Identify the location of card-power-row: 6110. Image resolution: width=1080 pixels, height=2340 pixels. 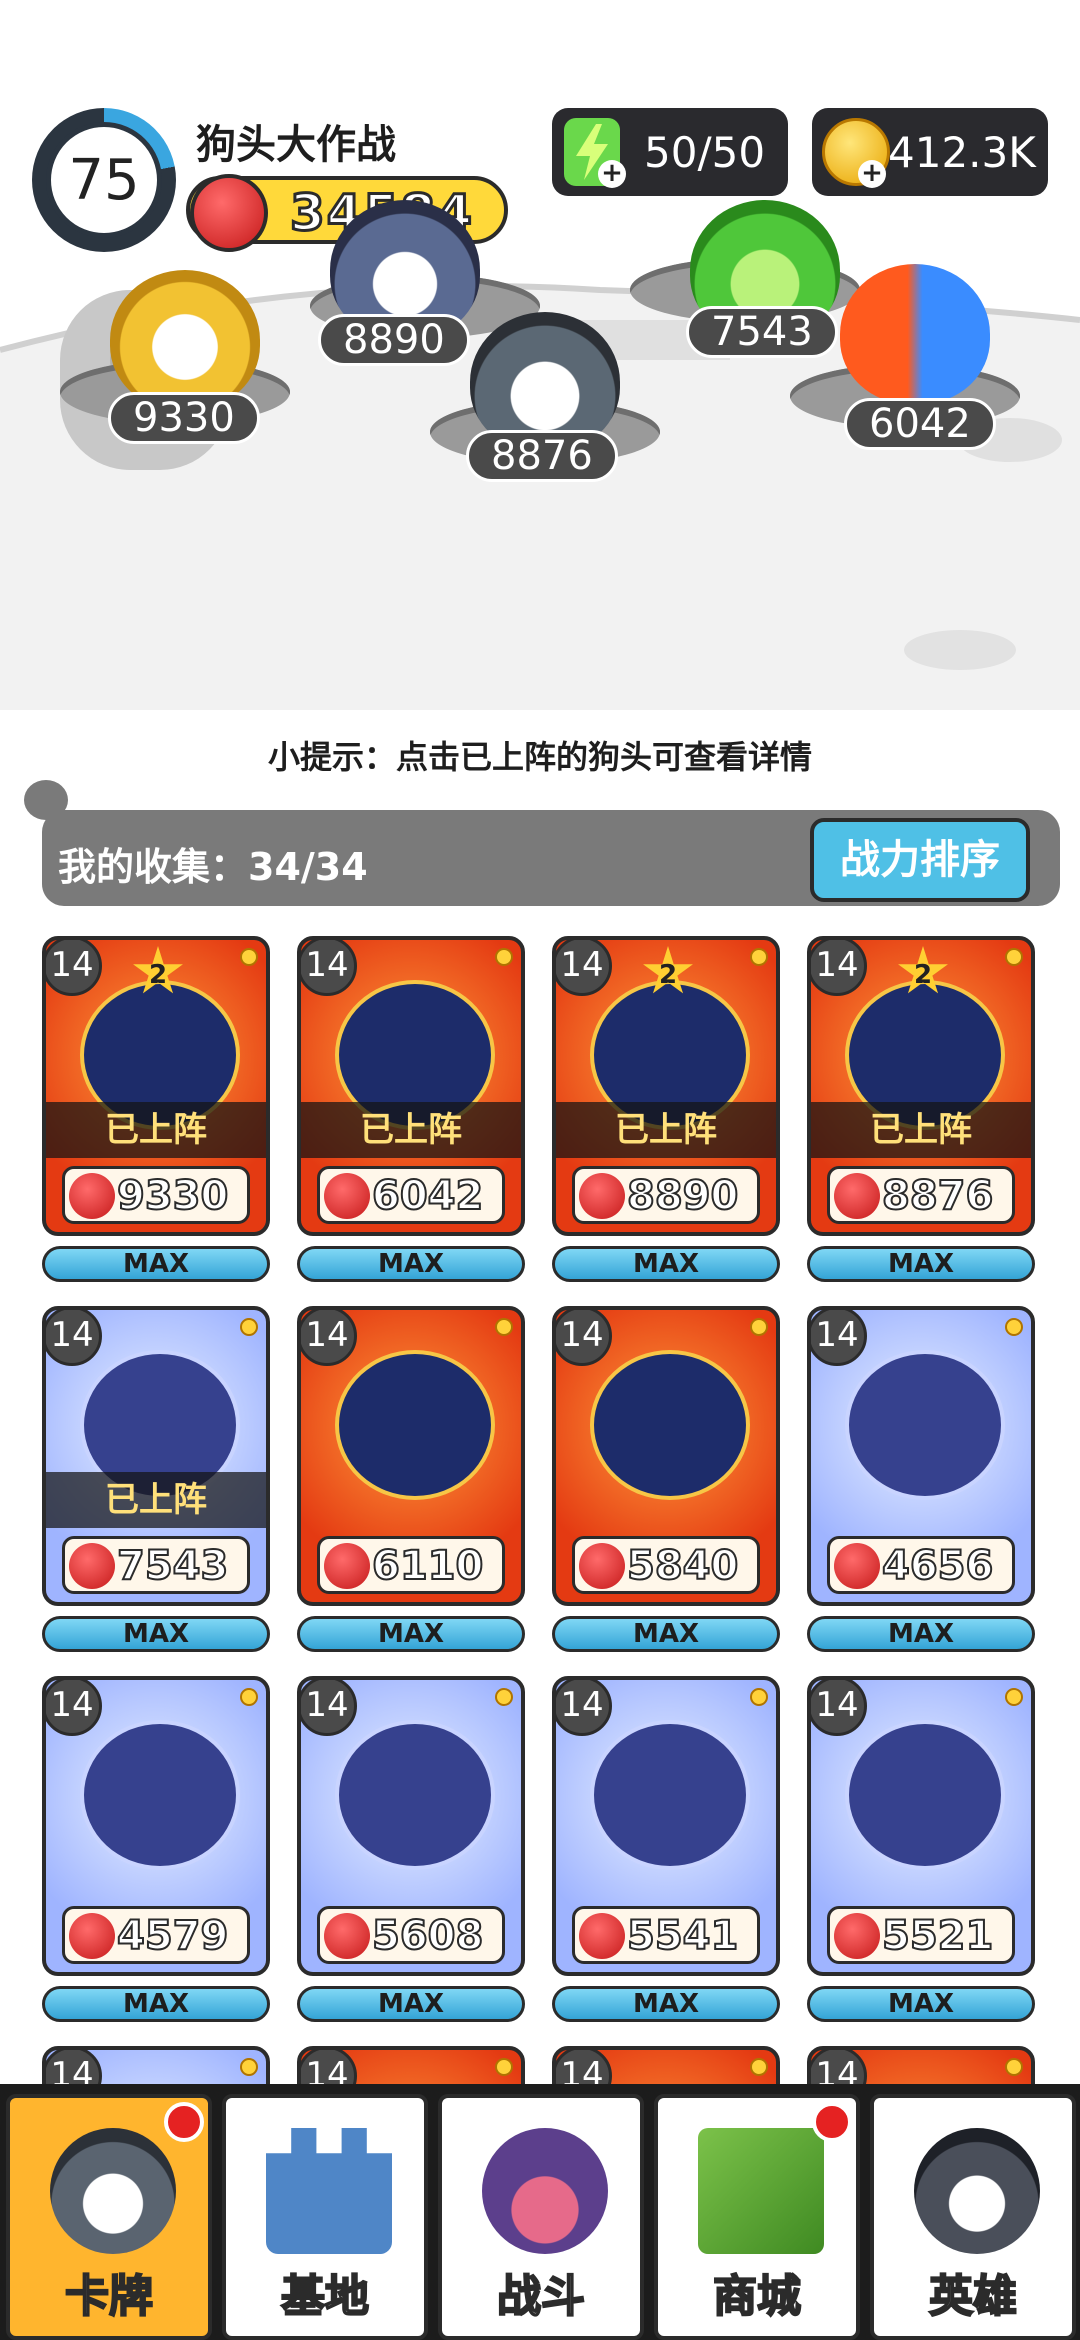
(411, 1565).